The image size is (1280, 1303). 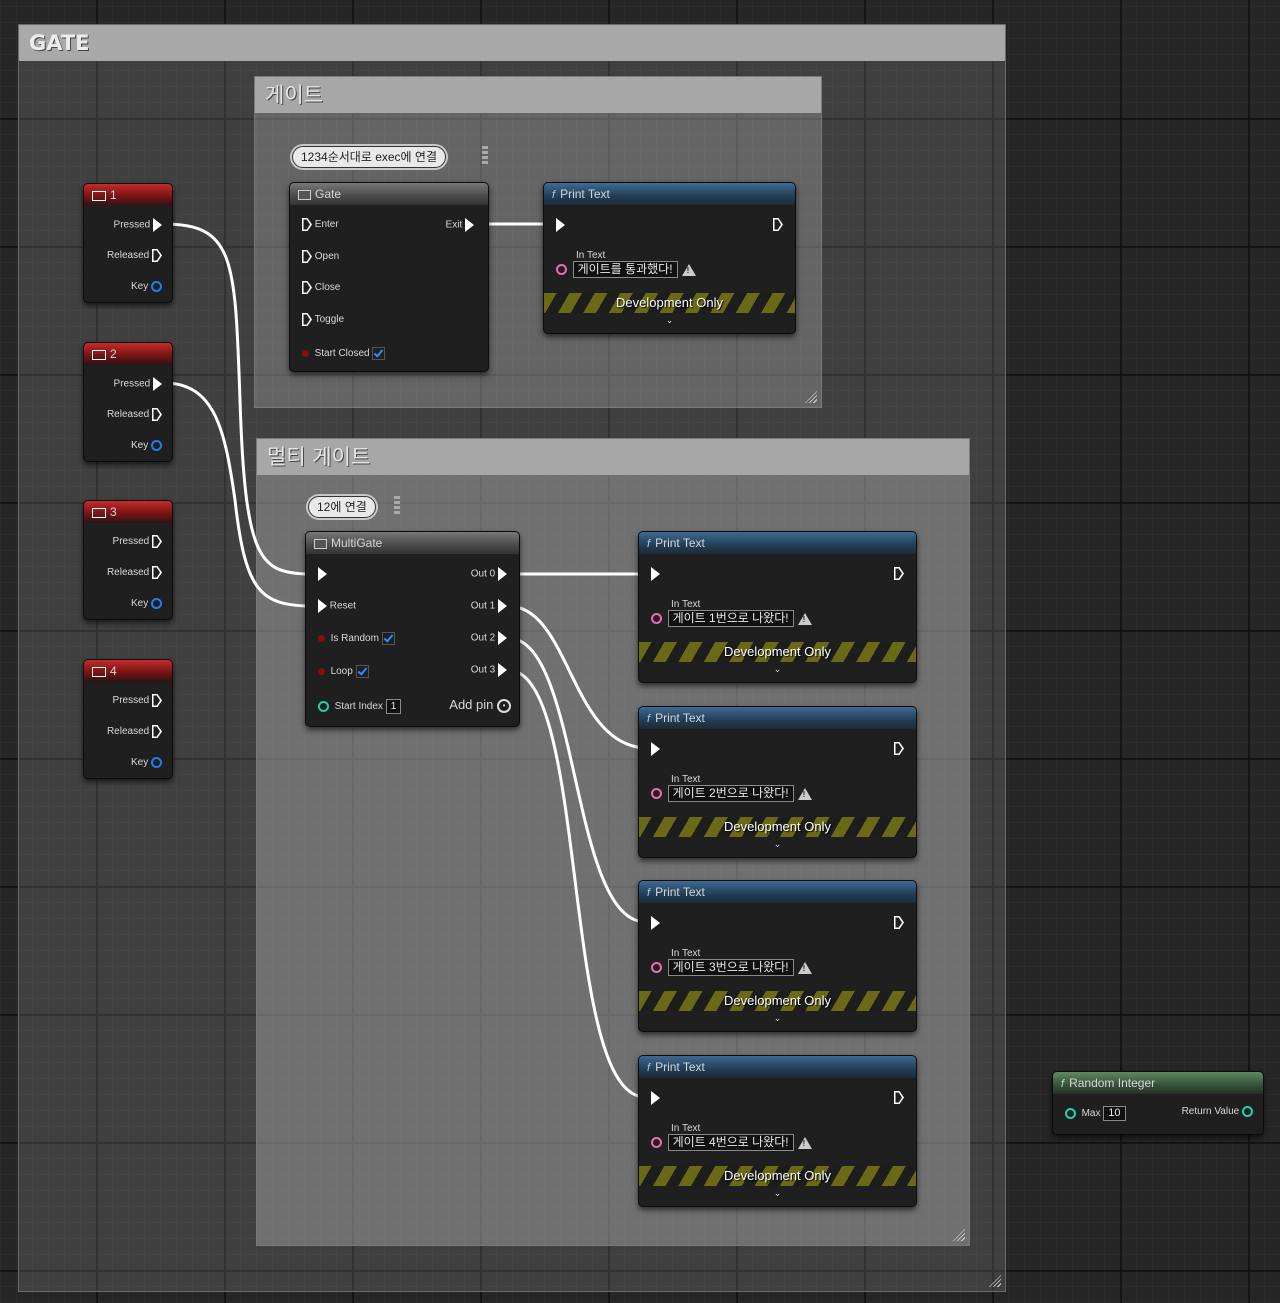 I want to click on key-event-node-2: 2 Pressed Released Key, so click(x=128, y=402).